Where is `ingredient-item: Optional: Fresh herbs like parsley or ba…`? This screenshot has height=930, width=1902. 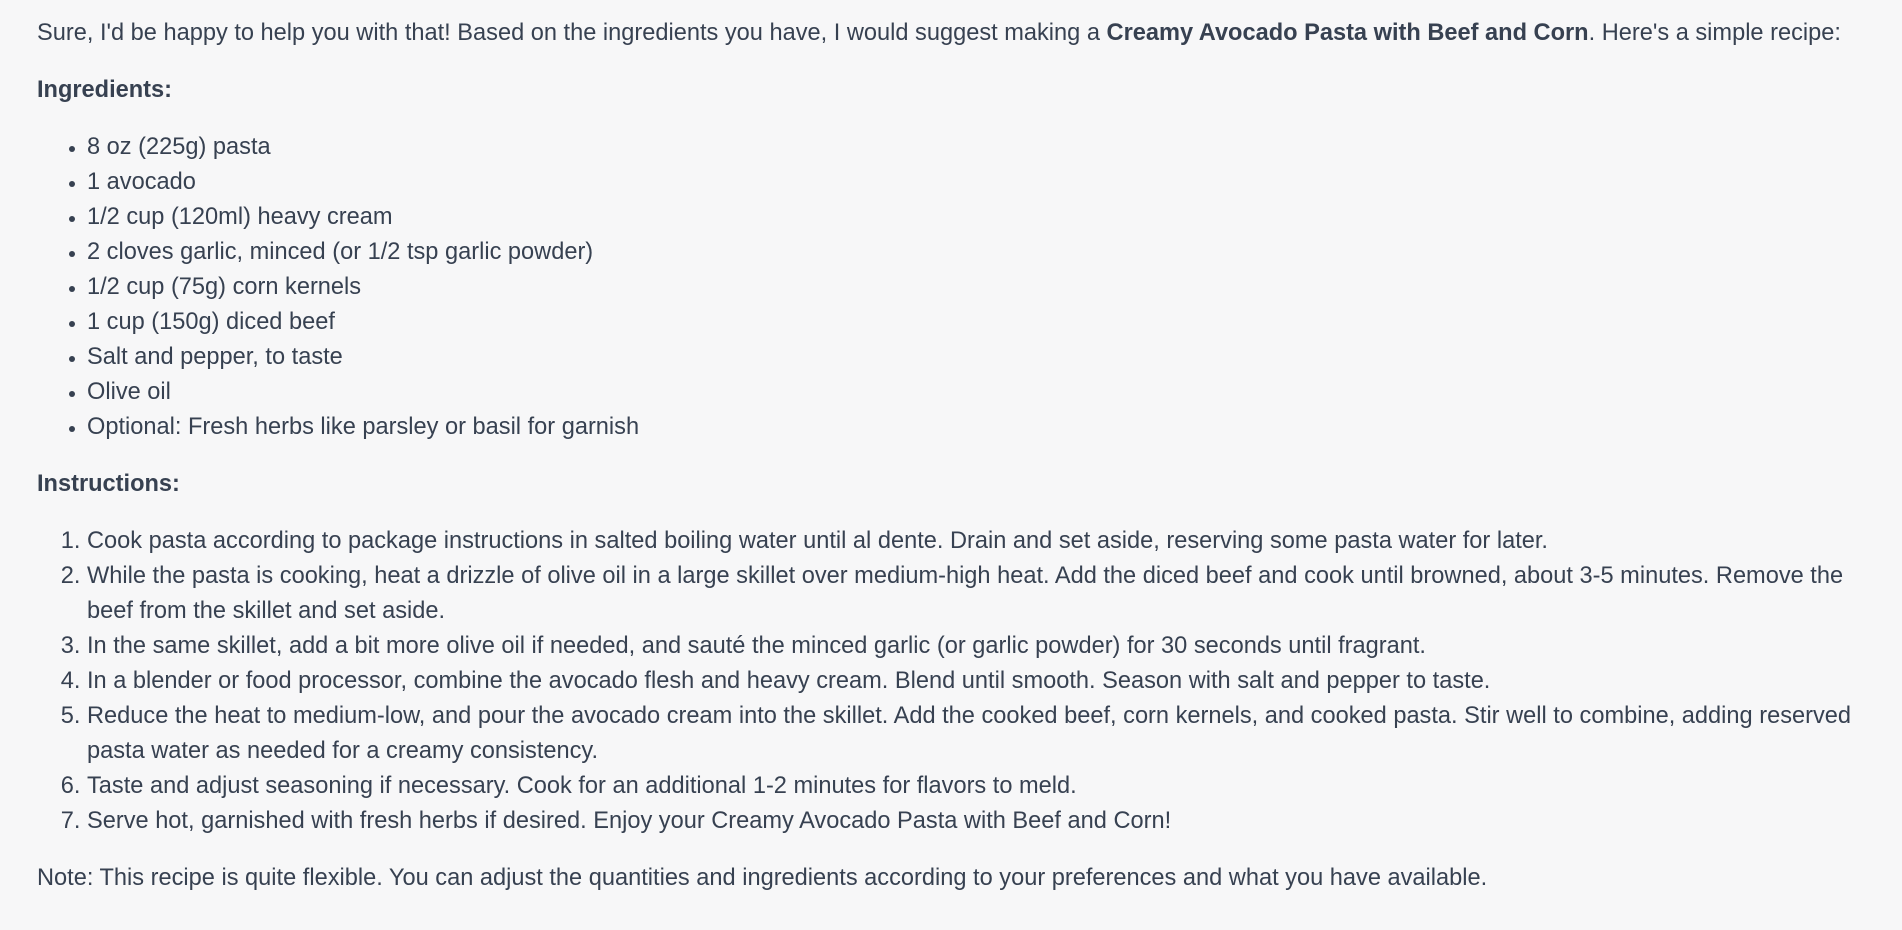 ingredient-item: Optional: Fresh herbs like parsley or ba… is located at coordinates (982, 427).